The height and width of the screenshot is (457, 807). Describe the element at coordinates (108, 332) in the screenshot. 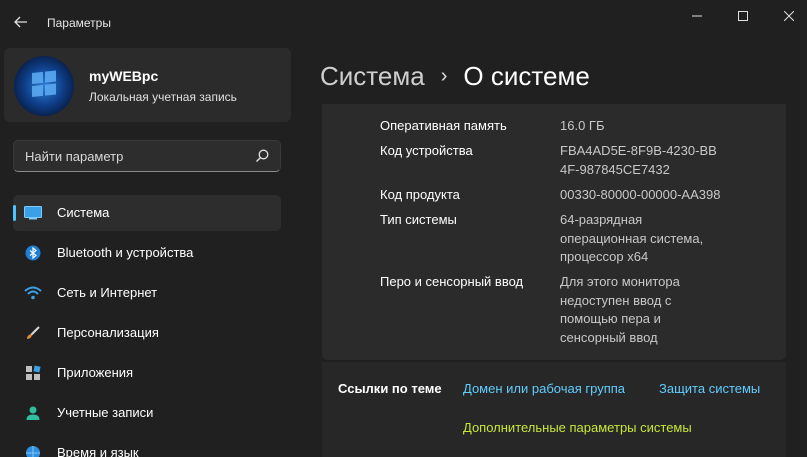

I see `sidebar-item-label: Персонализация` at that location.